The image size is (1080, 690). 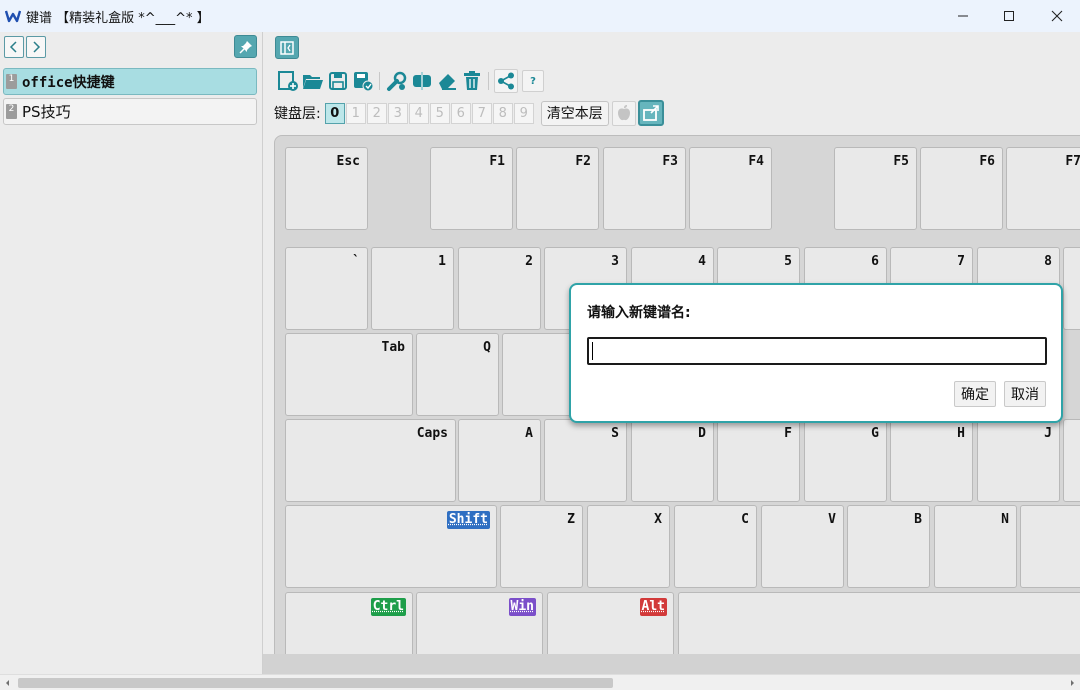 What do you see at coordinates (506, 81) in the screenshot?
I see `share-button` at bounding box center [506, 81].